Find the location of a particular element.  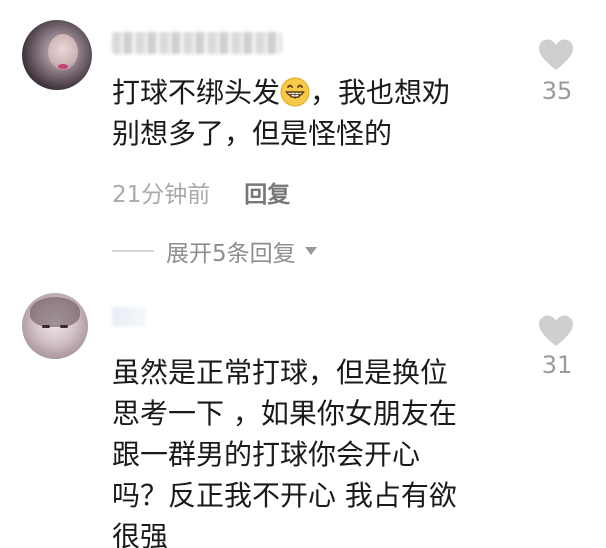

comment-line: 思考一下 ，如果你女朋友在 is located at coordinates (284, 413).